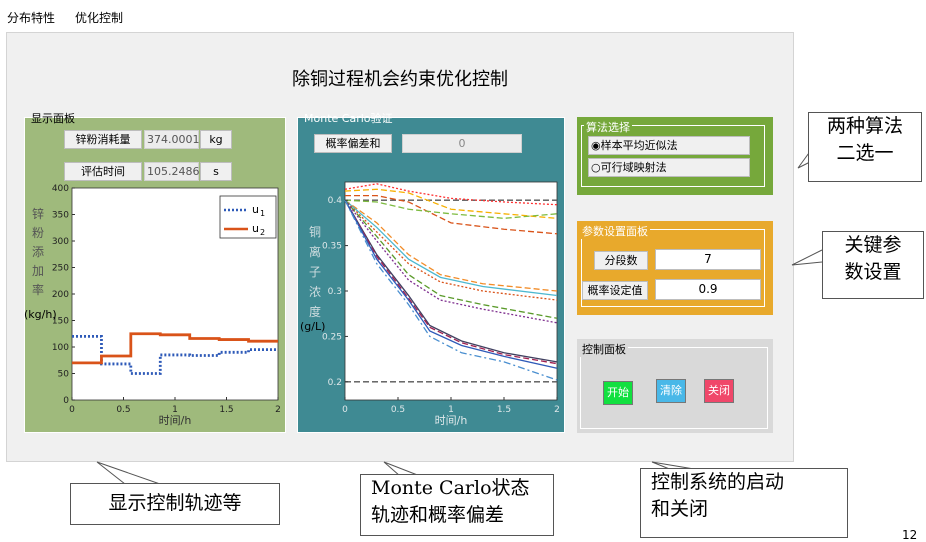  What do you see at coordinates (621, 260) in the screenshot?
I see `segments-label: 分段数` at bounding box center [621, 260].